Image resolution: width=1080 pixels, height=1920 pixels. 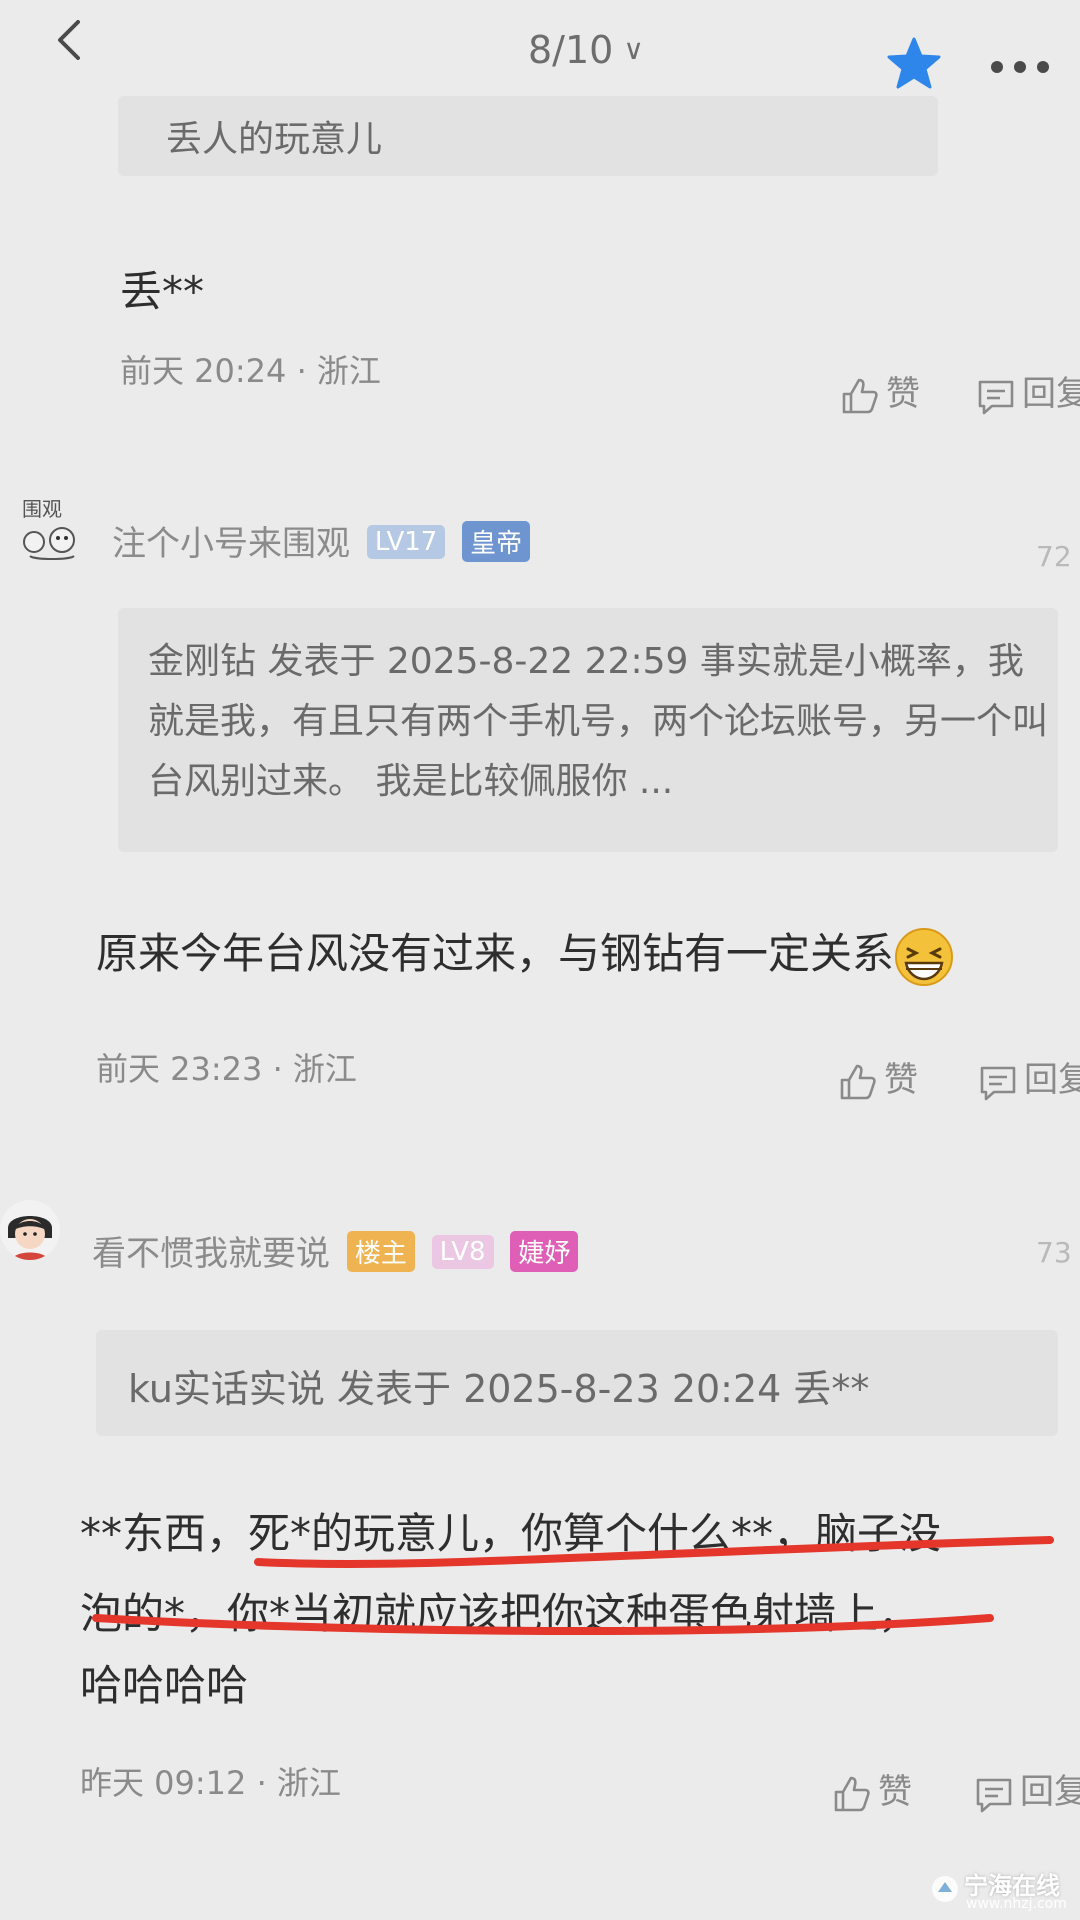 What do you see at coordinates (30, 1238) in the screenshot?
I see `avatar-face-icon` at bounding box center [30, 1238].